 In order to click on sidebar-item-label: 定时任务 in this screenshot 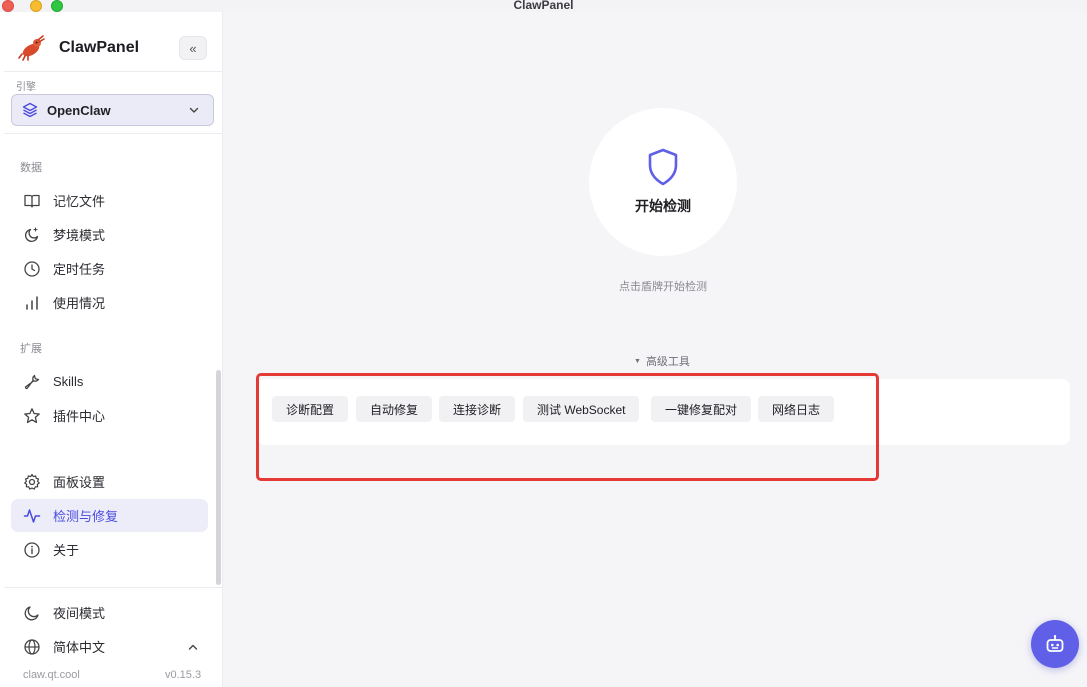, I will do `click(79, 269)`.